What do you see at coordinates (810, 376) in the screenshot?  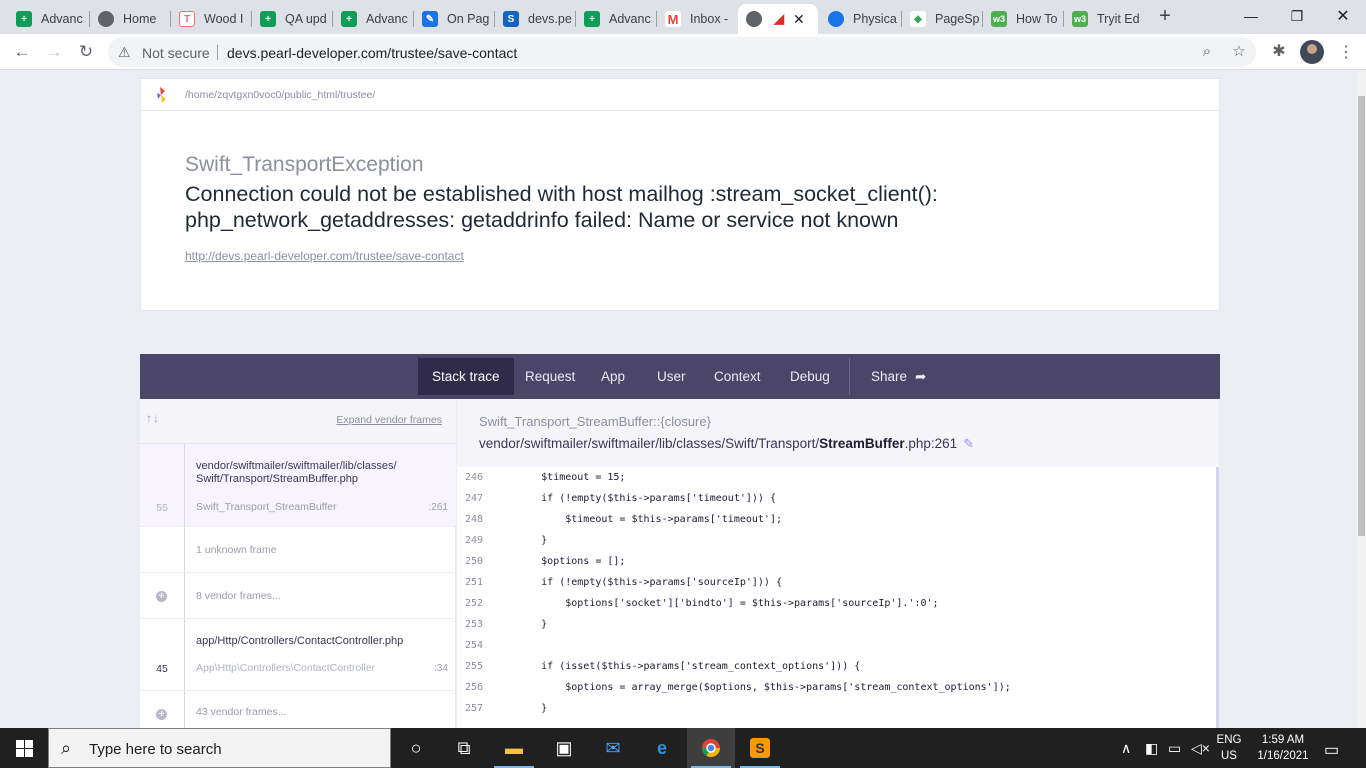 I see `tab-debug: Debug` at bounding box center [810, 376].